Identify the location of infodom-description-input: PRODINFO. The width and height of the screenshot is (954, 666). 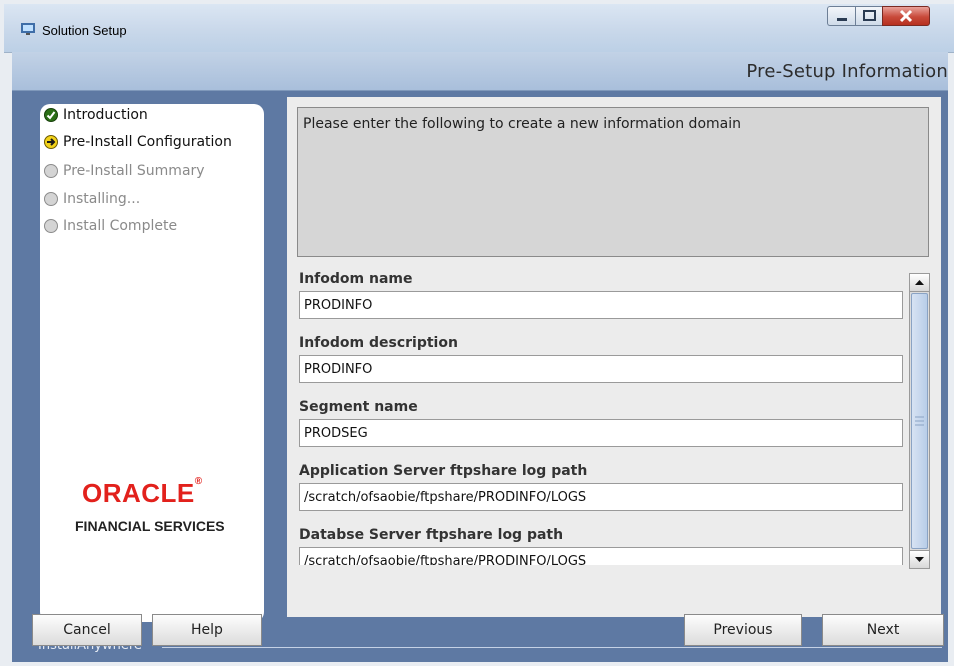
(601, 369).